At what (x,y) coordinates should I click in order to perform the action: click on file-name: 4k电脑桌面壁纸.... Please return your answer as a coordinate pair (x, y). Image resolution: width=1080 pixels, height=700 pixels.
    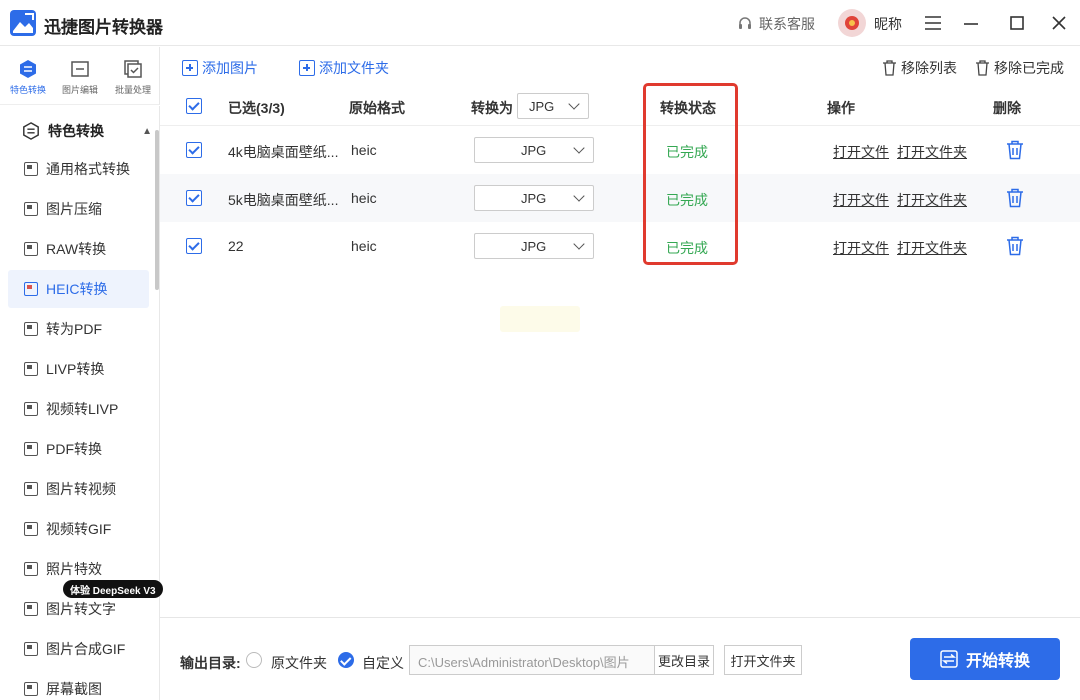
    Looking at the image, I should click on (283, 152).